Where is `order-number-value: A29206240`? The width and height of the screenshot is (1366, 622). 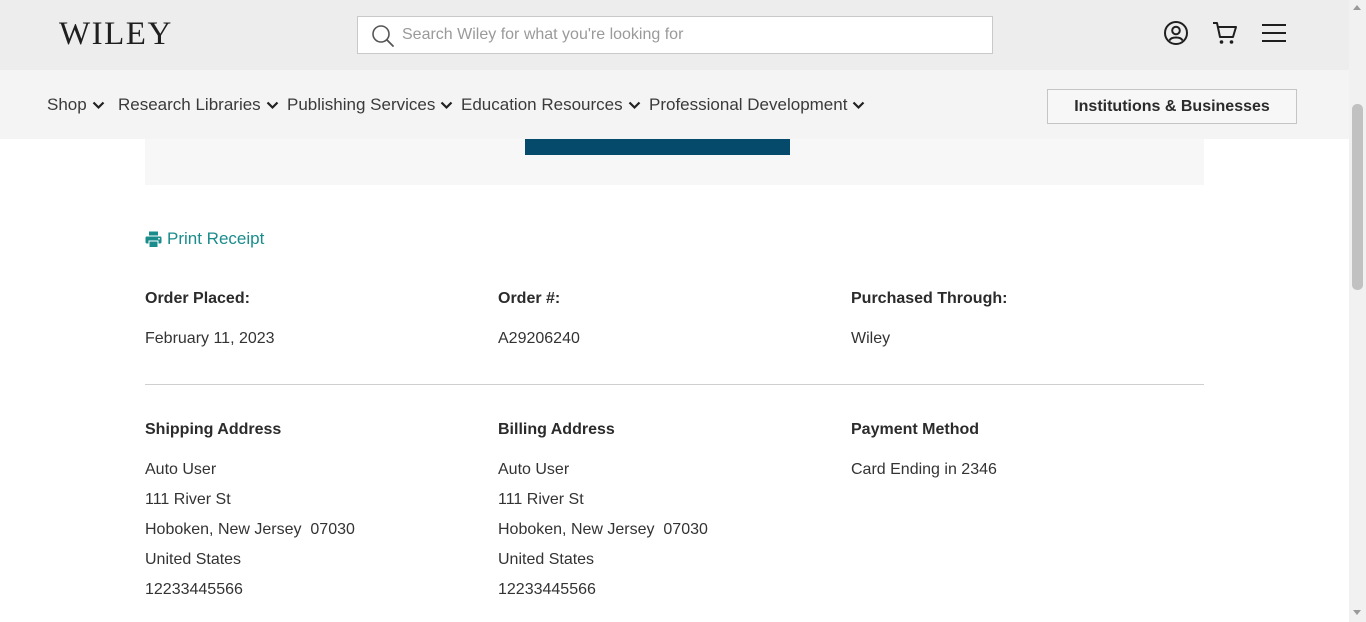
order-number-value: A29206240 is located at coordinates (539, 338).